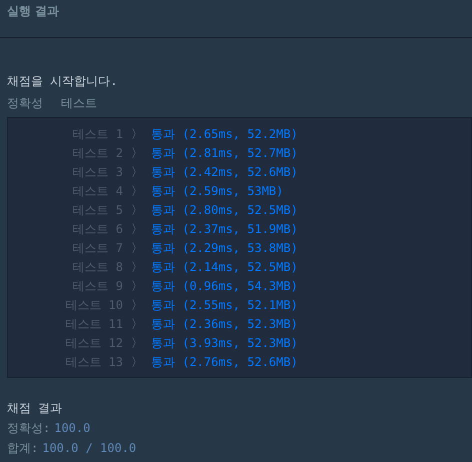 The image size is (472, 462). Describe the element at coordinates (25, 103) in the screenshot. I see `section-label: 정확성` at that location.